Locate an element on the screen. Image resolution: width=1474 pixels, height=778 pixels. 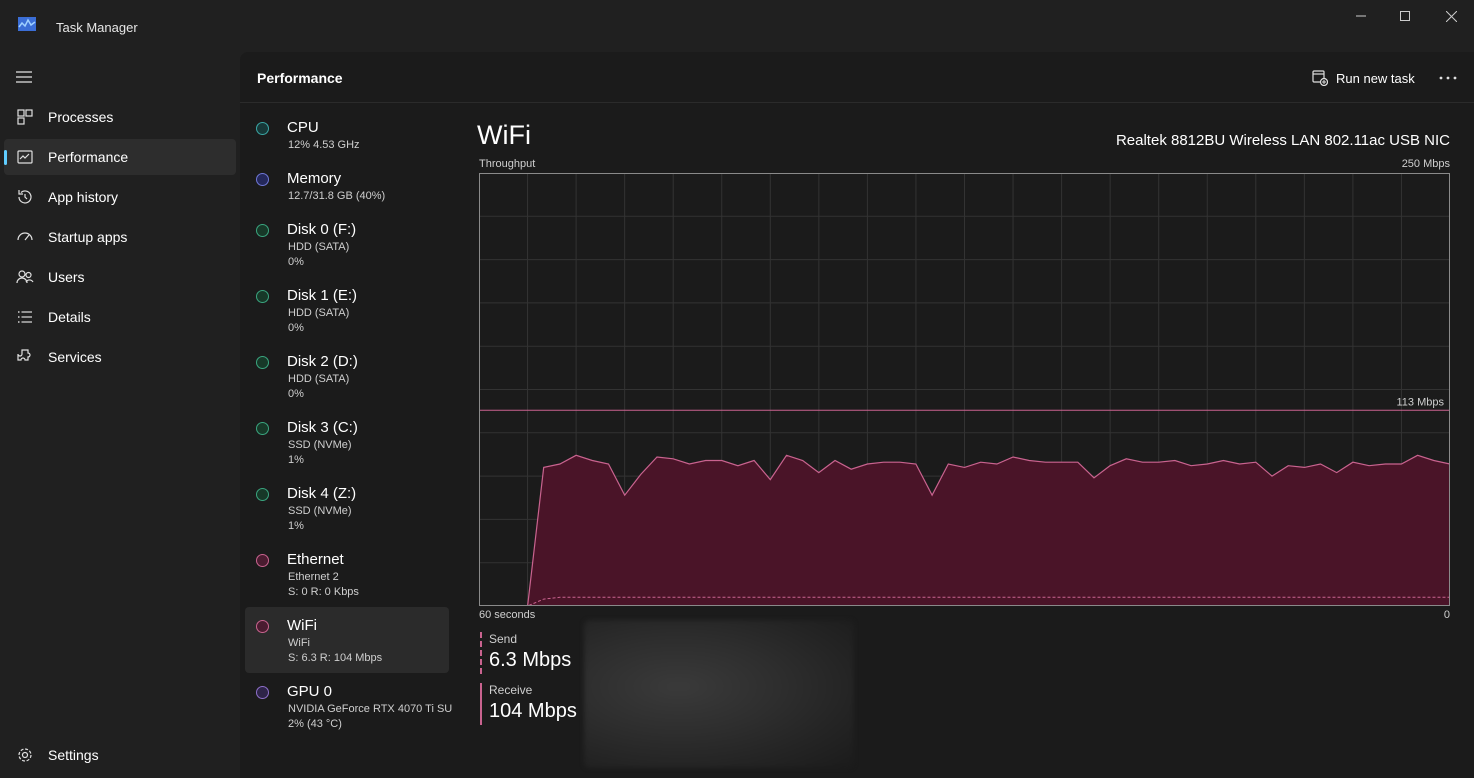
more-options-button is located at coordinates (1448, 78).